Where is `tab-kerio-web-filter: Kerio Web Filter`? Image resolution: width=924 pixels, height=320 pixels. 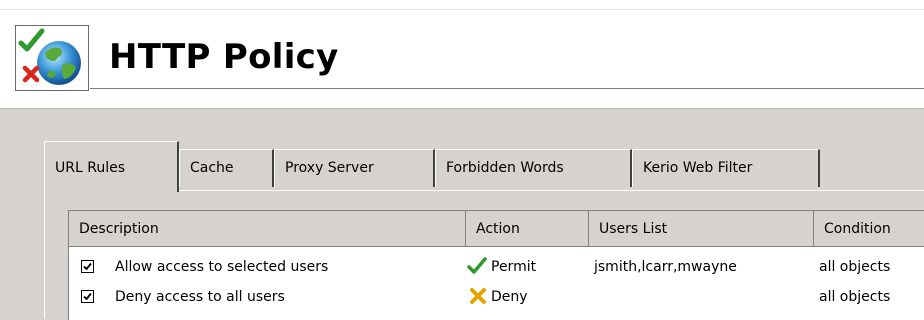 tab-kerio-web-filter: Kerio Web Filter is located at coordinates (726, 168).